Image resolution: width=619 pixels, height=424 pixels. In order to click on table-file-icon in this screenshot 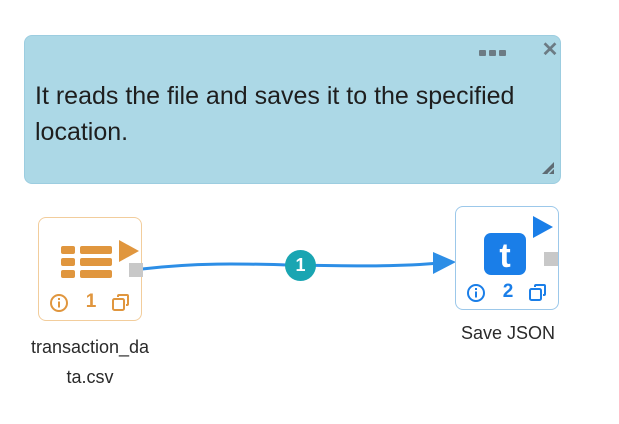, I will do `click(100, 259)`.